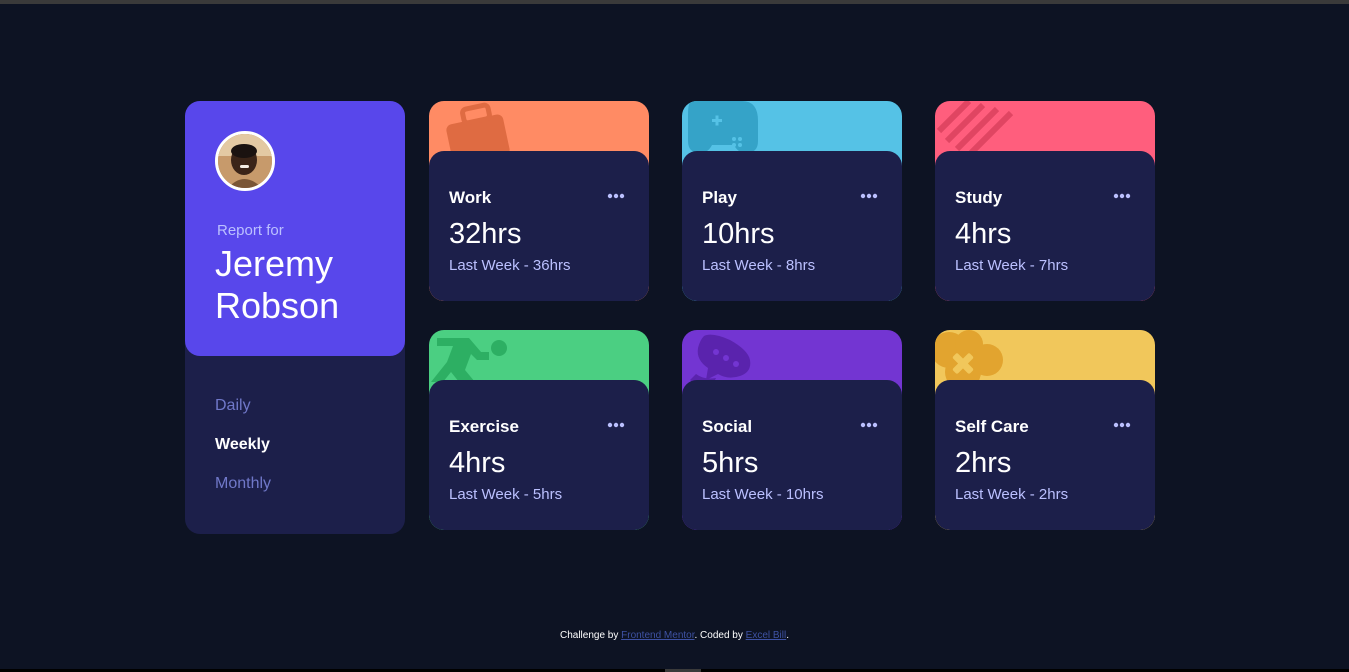  What do you see at coordinates (243, 445) in the screenshot?
I see `period-weekly: Weekly` at bounding box center [243, 445].